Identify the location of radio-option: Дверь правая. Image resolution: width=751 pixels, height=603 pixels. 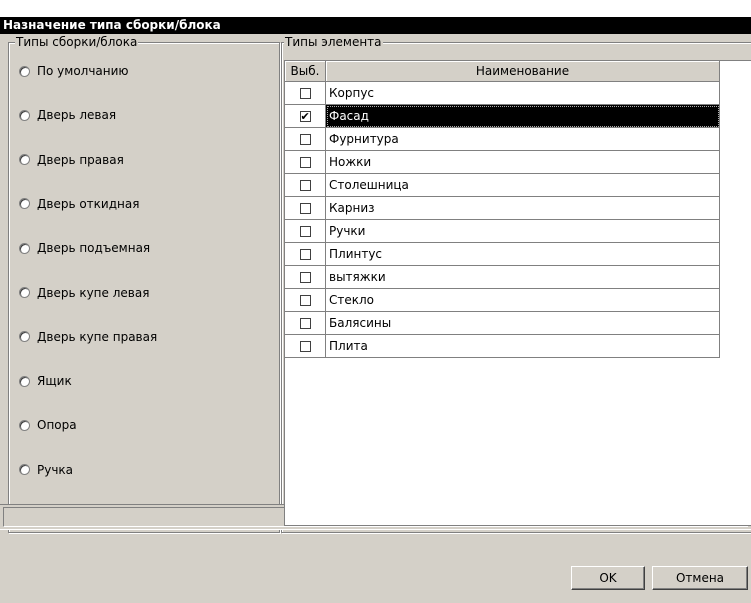
(71, 160).